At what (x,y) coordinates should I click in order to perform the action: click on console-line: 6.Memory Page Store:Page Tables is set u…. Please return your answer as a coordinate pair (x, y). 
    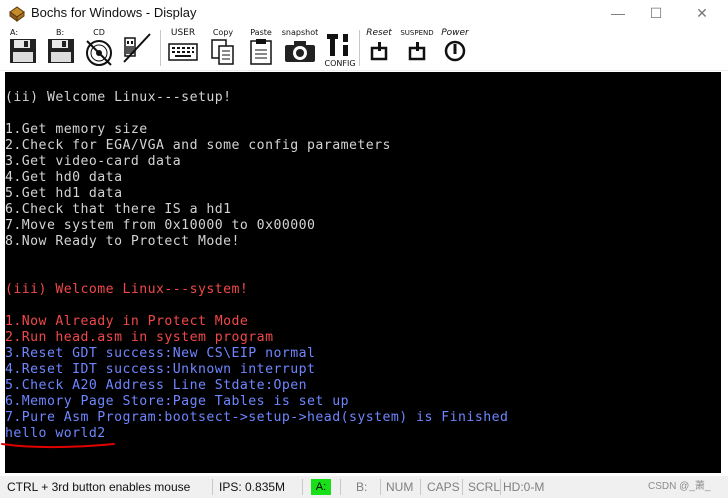
    Looking at the image, I should click on (177, 401).